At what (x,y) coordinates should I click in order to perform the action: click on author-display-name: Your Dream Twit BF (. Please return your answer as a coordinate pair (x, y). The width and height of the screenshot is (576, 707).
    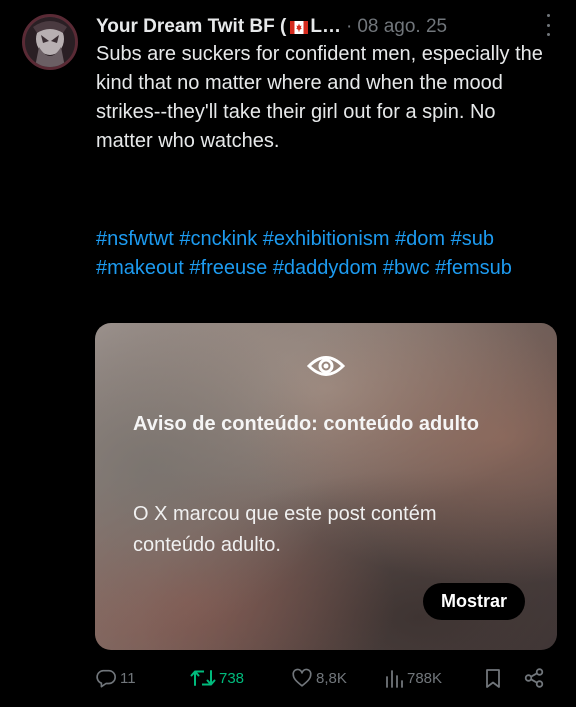
    Looking at the image, I should click on (191, 27).